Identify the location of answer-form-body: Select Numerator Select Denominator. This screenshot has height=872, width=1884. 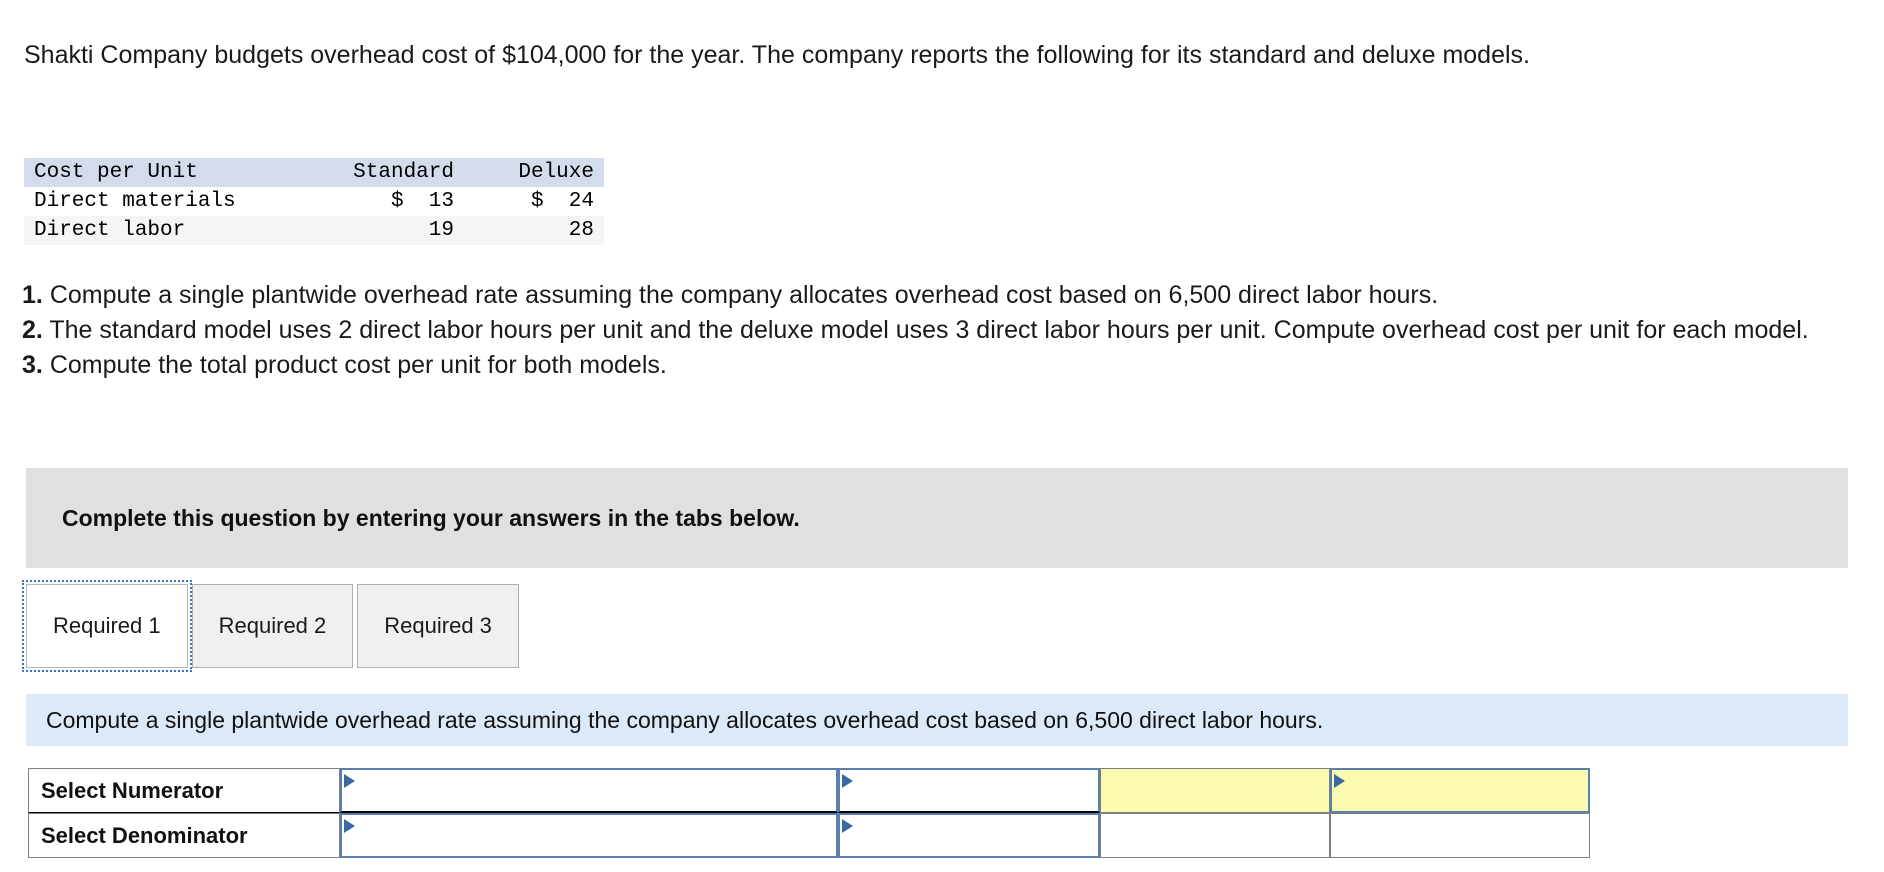
(809, 813).